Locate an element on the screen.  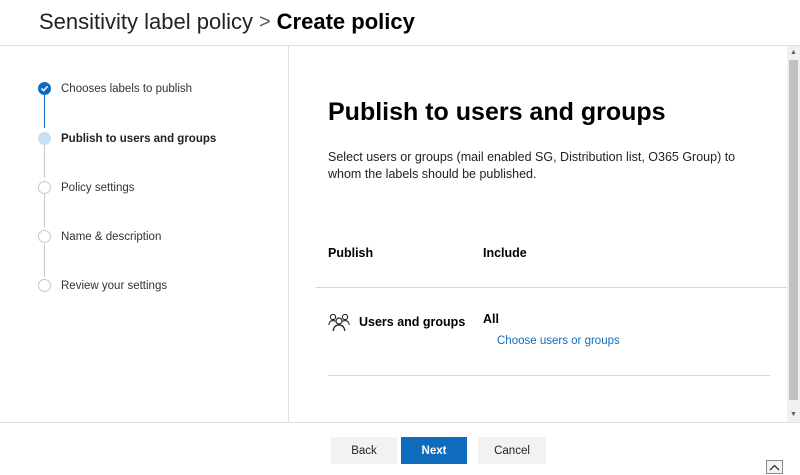
step-label: Publish to users and groups is located at coordinates (139, 138).